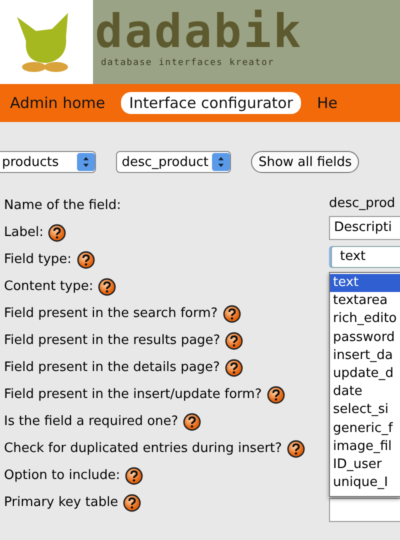 This screenshot has width=400, height=540. Describe the element at coordinates (327, 103) in the screenshot. I see `nav-tab: He` at that location.